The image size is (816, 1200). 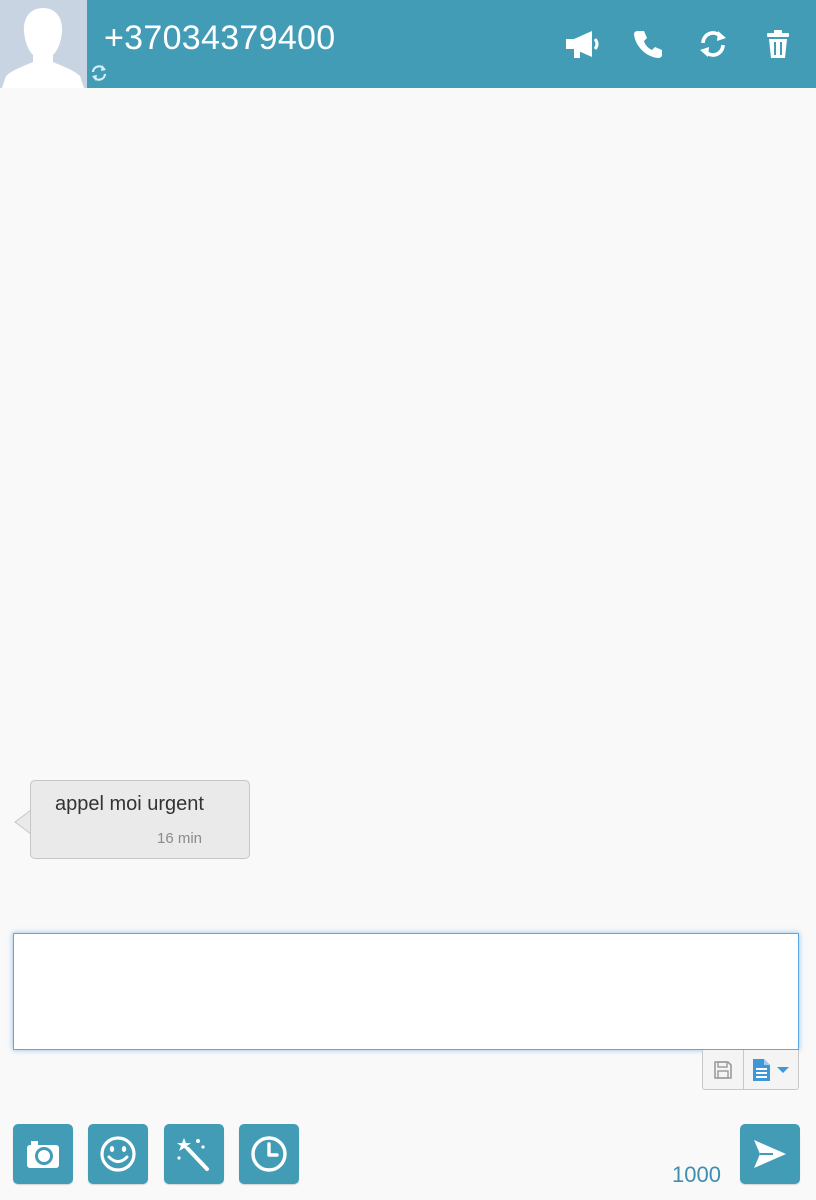 I want to click on magic-wand-icon, so click(x=193, y=1154).